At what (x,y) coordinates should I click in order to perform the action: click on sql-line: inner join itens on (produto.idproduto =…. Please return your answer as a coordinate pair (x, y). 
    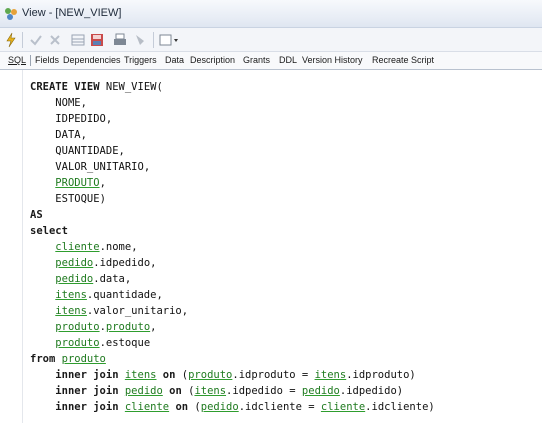
    Looking at the image, I should click on (235, 375).